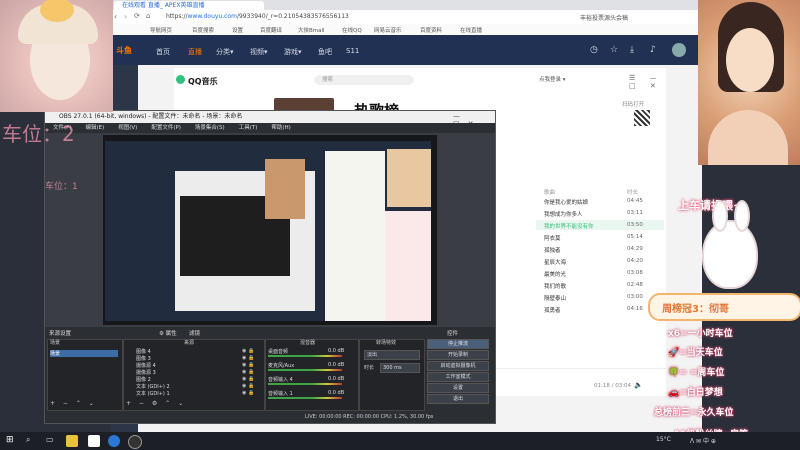 The image size is (800, 450). What do you see at coordinates (406, 5) in the screenshot?
I see `browser-tabbar: 在线观看 直播_ APEX英雄直播` at bounding box center [406, 5].